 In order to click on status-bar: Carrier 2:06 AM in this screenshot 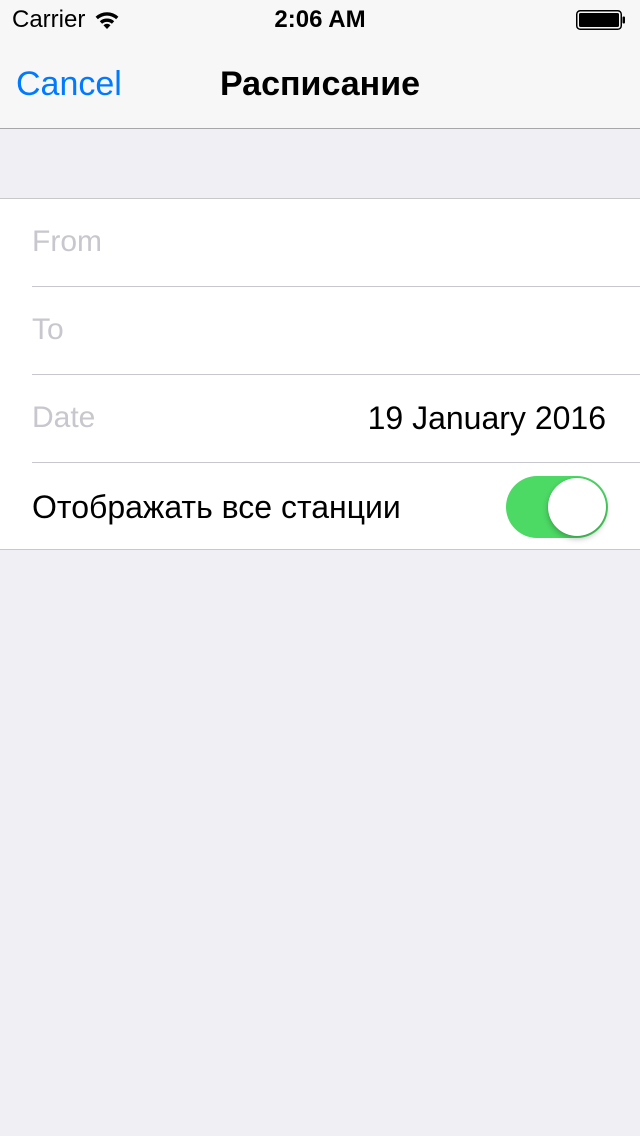, I will do `click(320, 20)`.